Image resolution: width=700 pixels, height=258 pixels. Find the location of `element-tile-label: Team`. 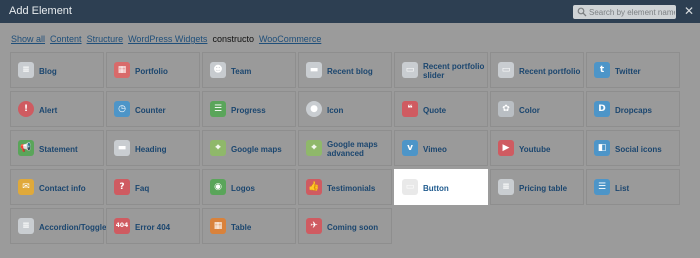

element-tile-label: Team is located at coordinates (241, 71).